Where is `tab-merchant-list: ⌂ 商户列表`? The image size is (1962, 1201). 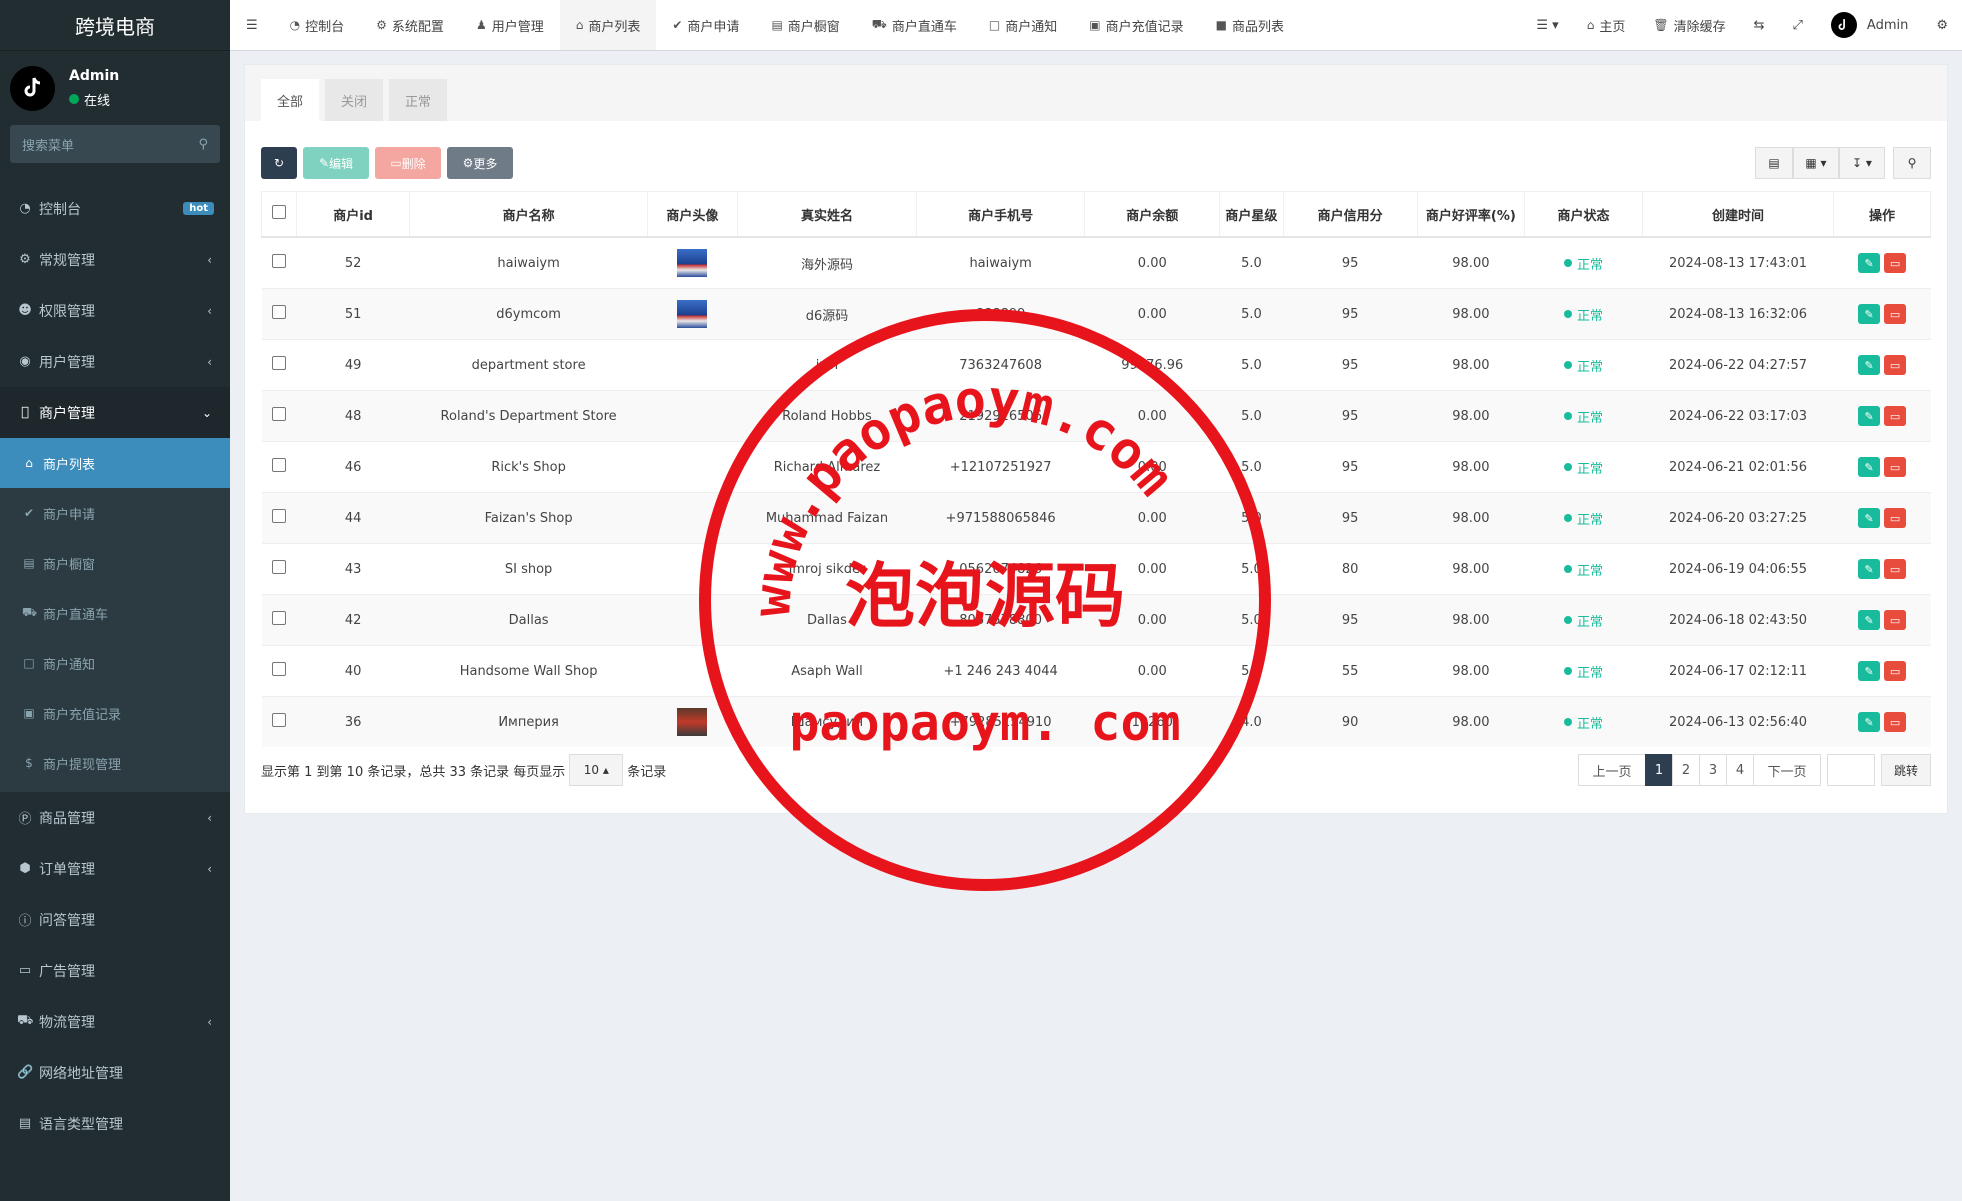
tab-merchant-list: ⌂ 商户列表 is located at coordinates (608, 25).